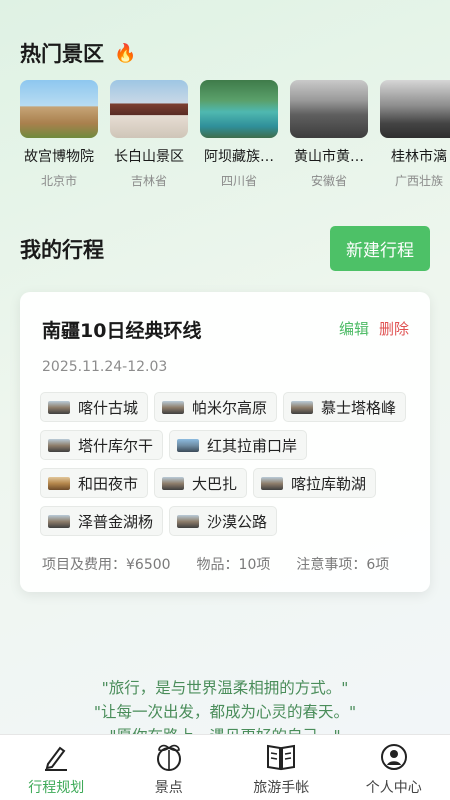 The width and height of the screenshot is (450, 800). I want to click on tag-label: 大巴扎, so click(215, 483).